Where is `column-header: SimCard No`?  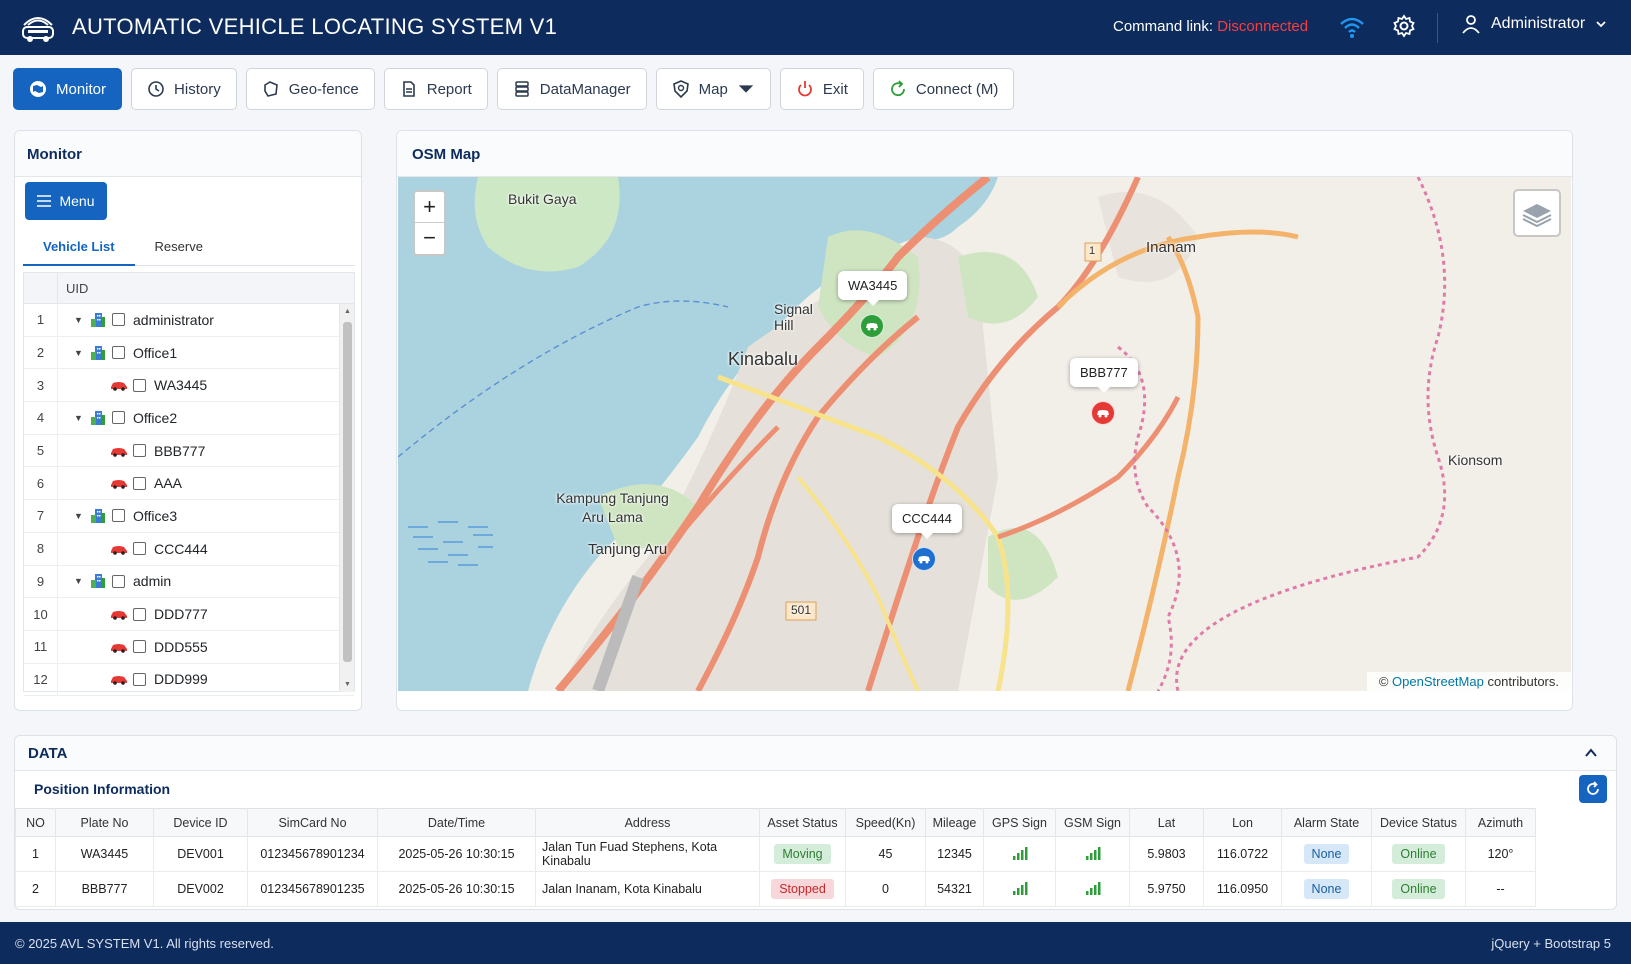 column-header: SimCard No is located at coordinates (312, 822).